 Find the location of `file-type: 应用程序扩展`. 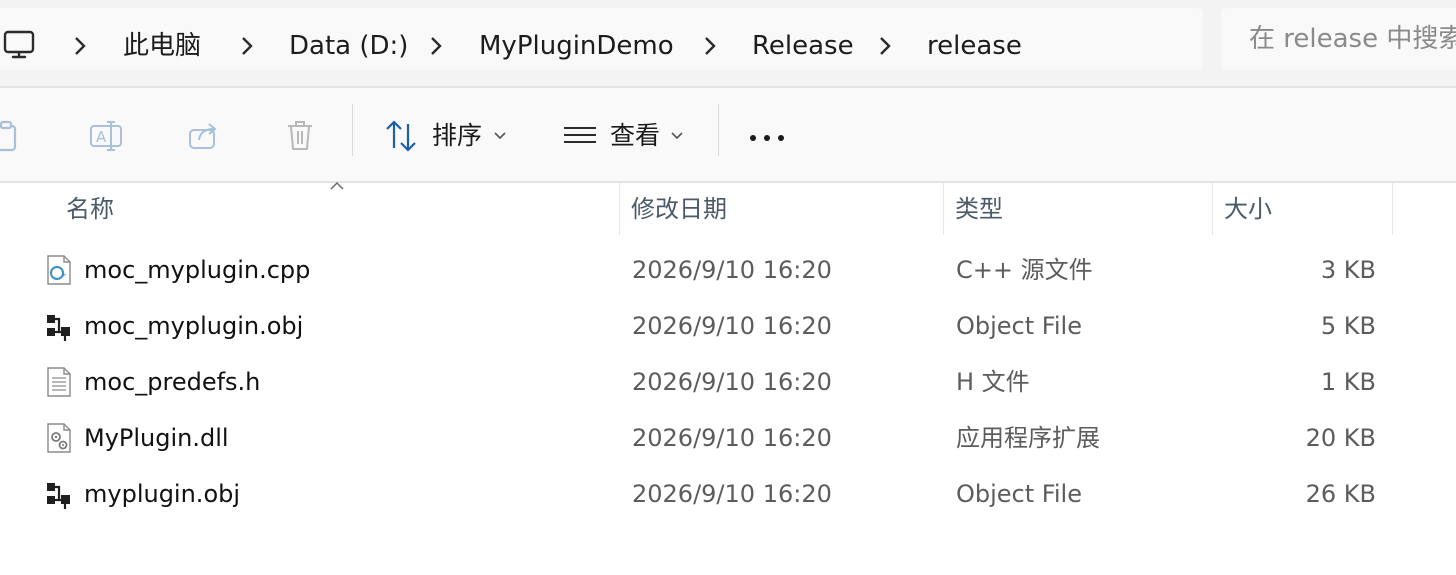

file-type: 应用程序扩展 is located at coordinates (1028, 438).